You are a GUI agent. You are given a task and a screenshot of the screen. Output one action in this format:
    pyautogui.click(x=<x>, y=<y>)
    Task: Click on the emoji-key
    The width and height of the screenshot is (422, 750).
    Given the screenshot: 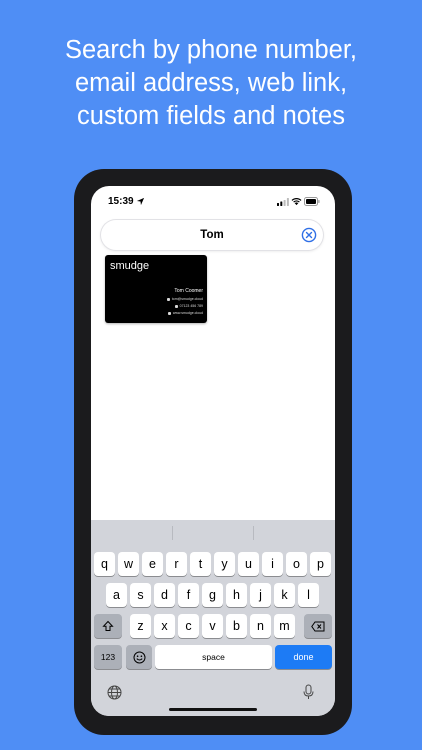 What is the action you would take?
    pyautogui.click(x=139, y=657)
    